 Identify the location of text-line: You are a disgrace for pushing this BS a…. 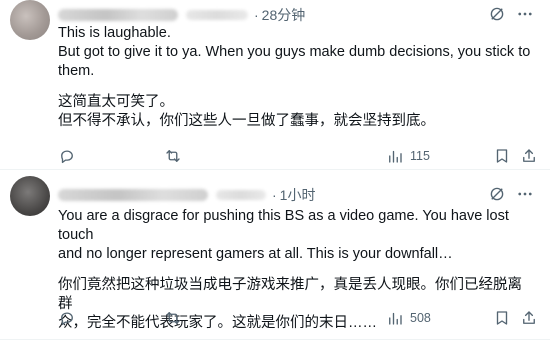
(283, 225).